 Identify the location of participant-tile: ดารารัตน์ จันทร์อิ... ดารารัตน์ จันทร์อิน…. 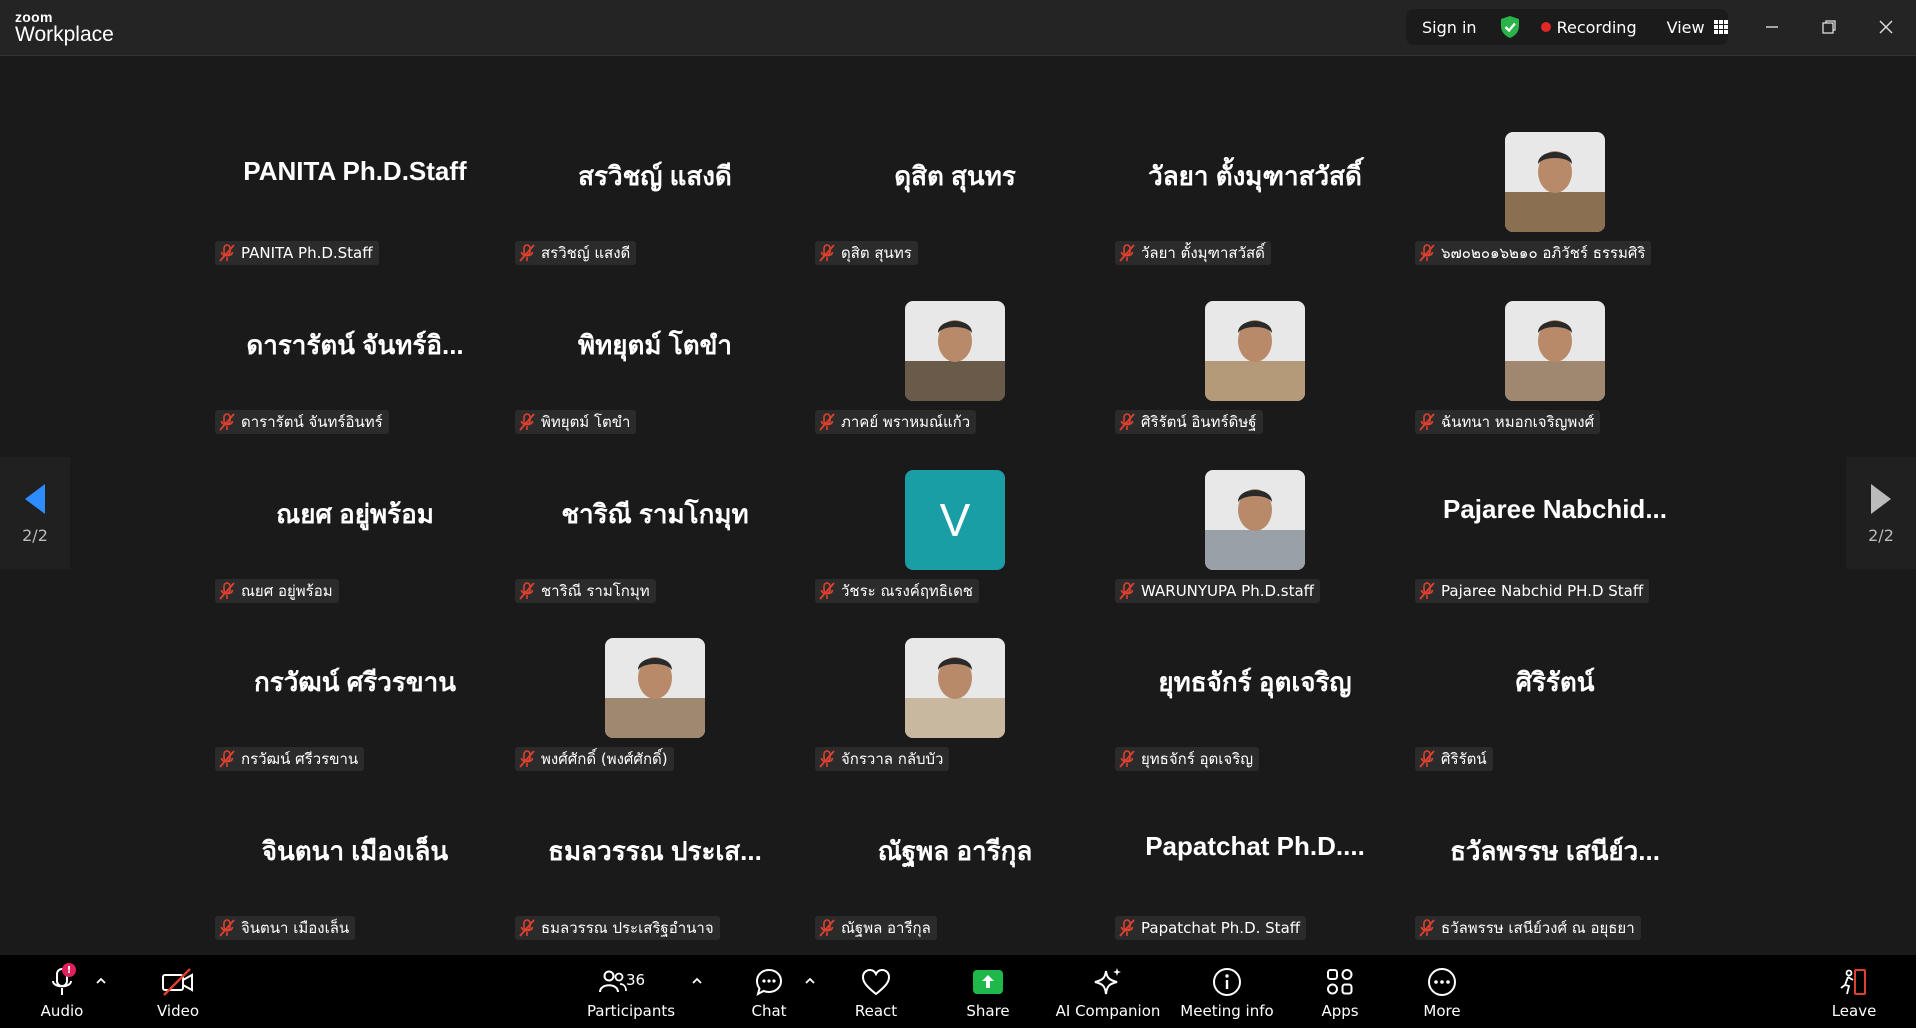
(355, 354).